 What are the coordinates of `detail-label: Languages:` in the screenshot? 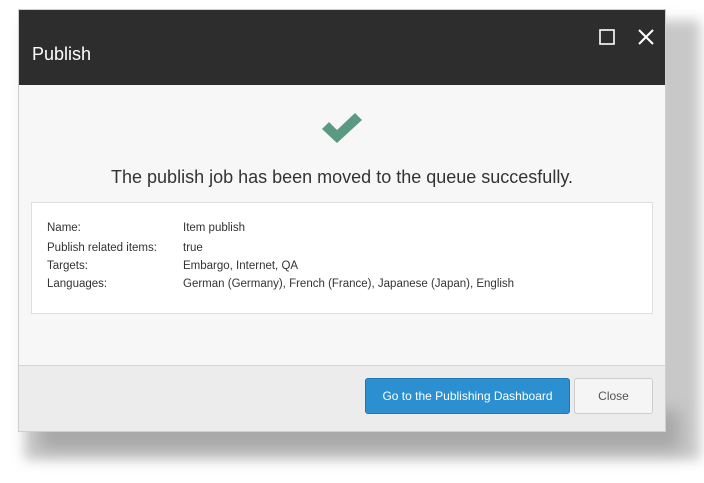 It's located at (77, 284).